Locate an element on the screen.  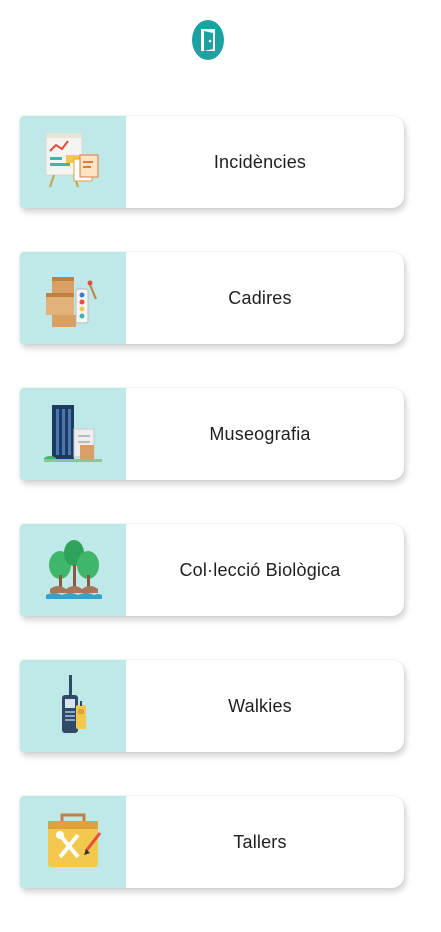
menu-item-label: Col·lecció Biològica is located at coordinates (260, 569).